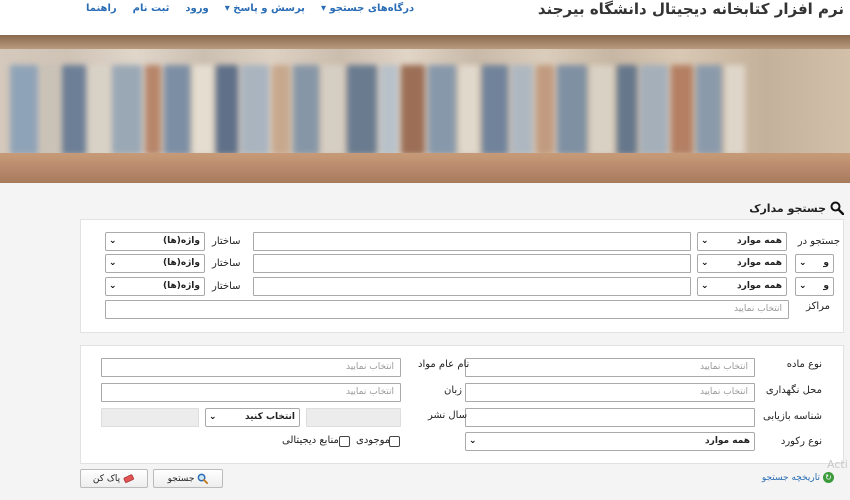  I want to click on general-material-label: نام عام مواد, so click(444, 364).